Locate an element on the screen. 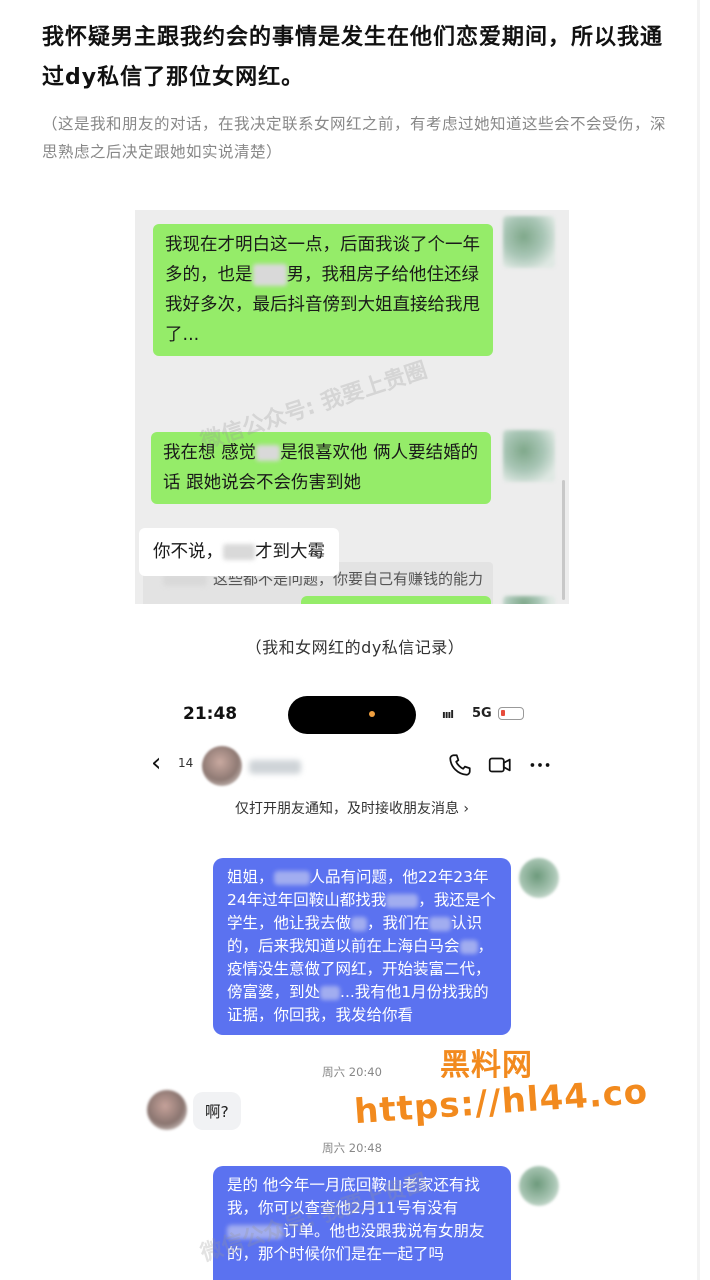 The image size is (710, 1280). timestamp: 周六 20:48 is located at coordinates (352, 1148).